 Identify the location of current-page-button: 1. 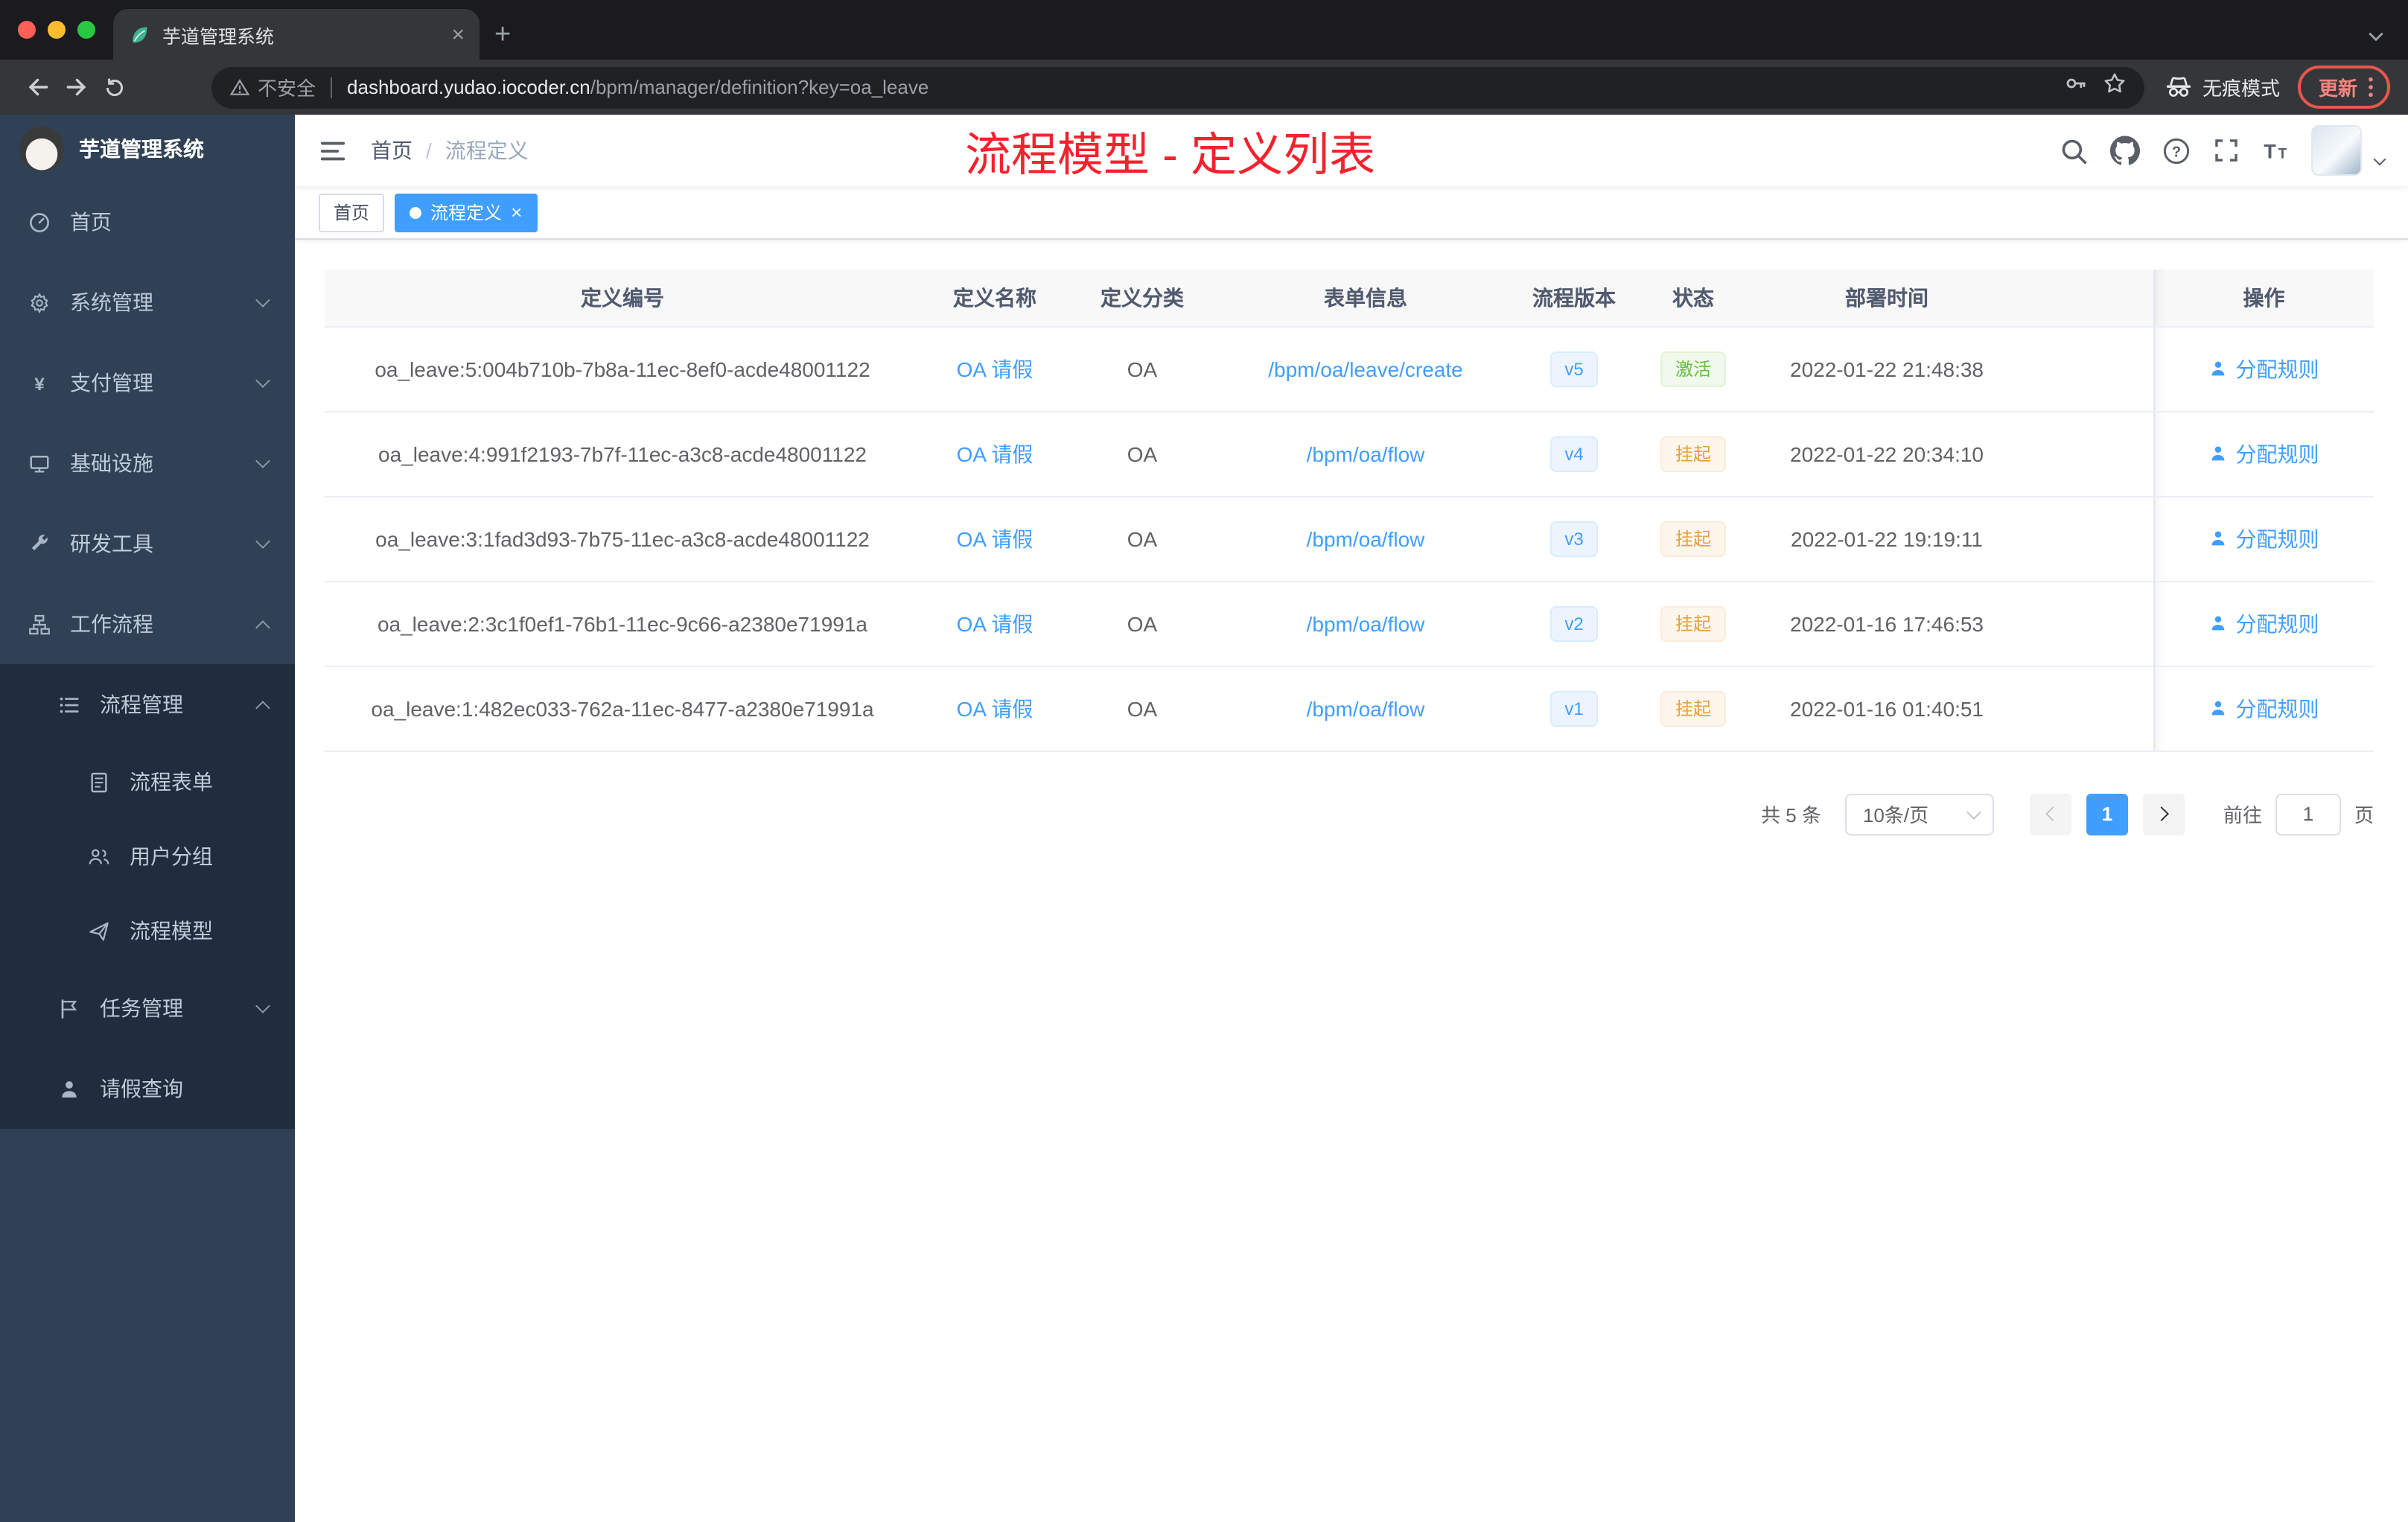
(2107, 814).